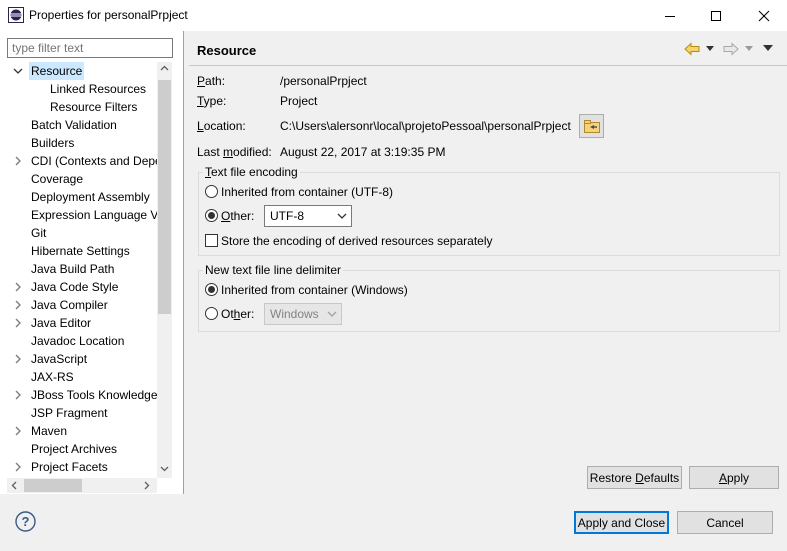 This screenshot has width=787, height=551. What do you see at coordinates (69, 467) in the screenshot?
I see `tree-item-label: Project Facets` at bounding box center [69, 467].